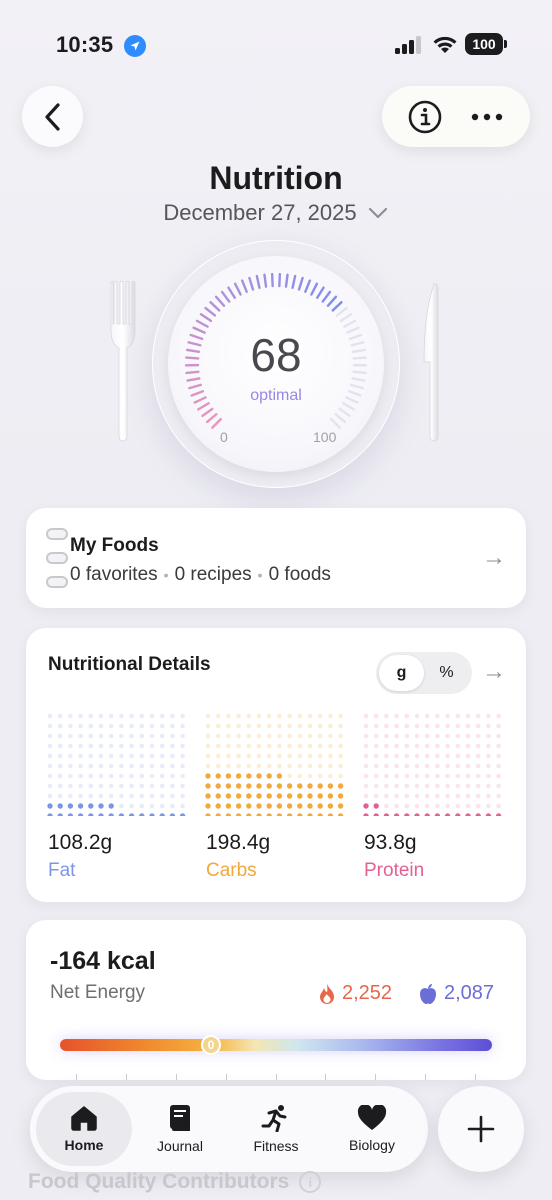 The height and width of the screenshot is (1200, 552). I want to click on info-icon: i, so click(310, 1182).